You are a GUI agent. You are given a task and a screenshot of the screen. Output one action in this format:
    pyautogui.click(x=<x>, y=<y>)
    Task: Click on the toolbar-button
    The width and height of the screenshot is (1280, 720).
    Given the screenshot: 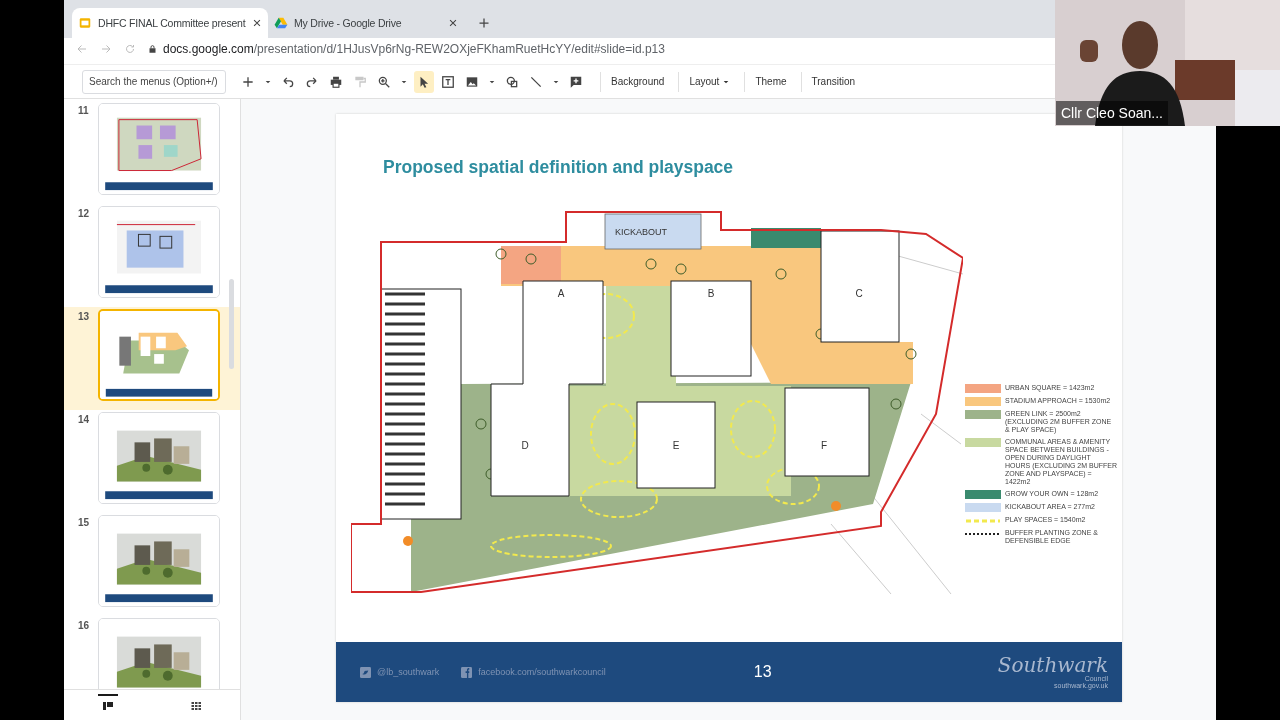 What is the action you would take?
    pyautogui.click(x=424, y=81)
    